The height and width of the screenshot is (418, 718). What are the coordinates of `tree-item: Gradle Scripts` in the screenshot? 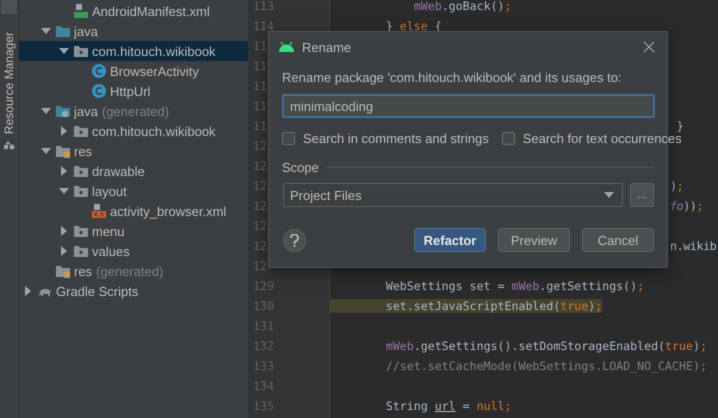 It's located at (133, 291).